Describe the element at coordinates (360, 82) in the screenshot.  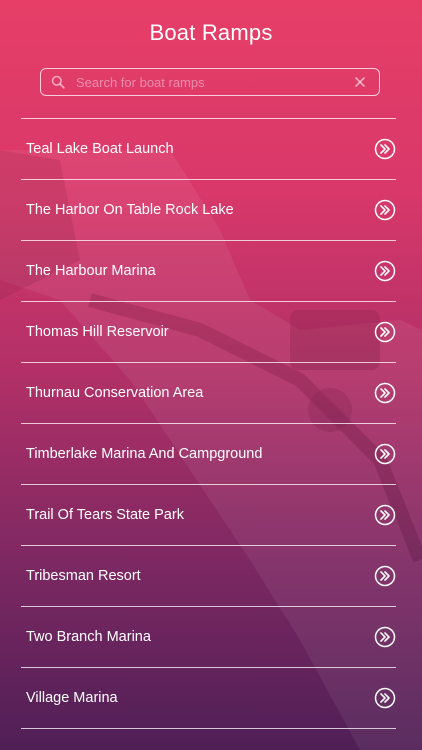
I see `close-icon` at that location.